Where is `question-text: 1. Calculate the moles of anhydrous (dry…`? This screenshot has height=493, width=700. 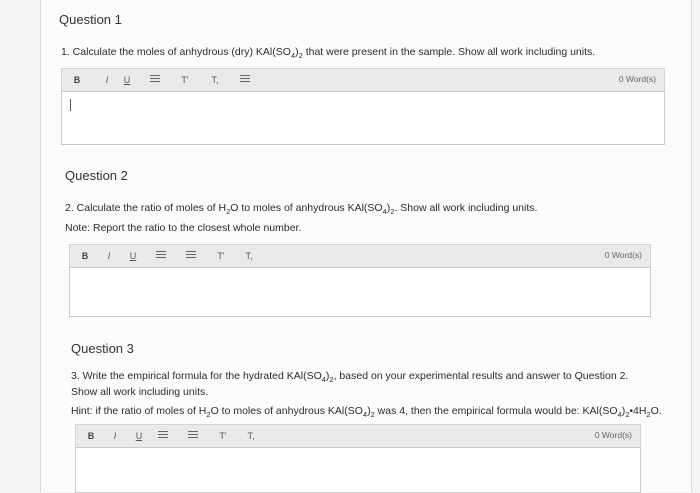 question-text: 1. Calculate the moles of anhydrous (dry… is located at coordinates (328, 53).